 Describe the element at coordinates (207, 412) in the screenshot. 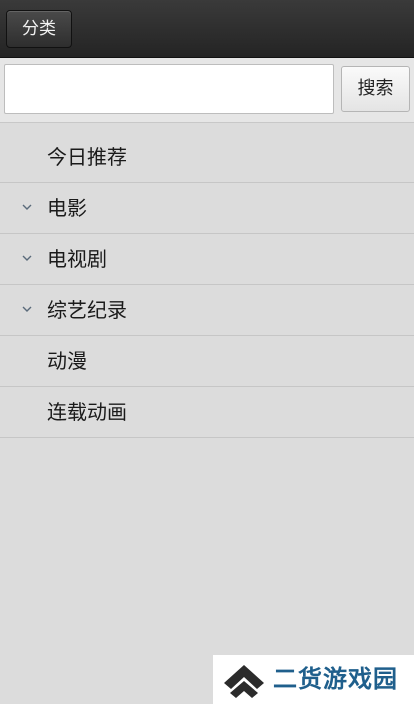

I see `list-item-serial-animation: 连载动画` at that location.